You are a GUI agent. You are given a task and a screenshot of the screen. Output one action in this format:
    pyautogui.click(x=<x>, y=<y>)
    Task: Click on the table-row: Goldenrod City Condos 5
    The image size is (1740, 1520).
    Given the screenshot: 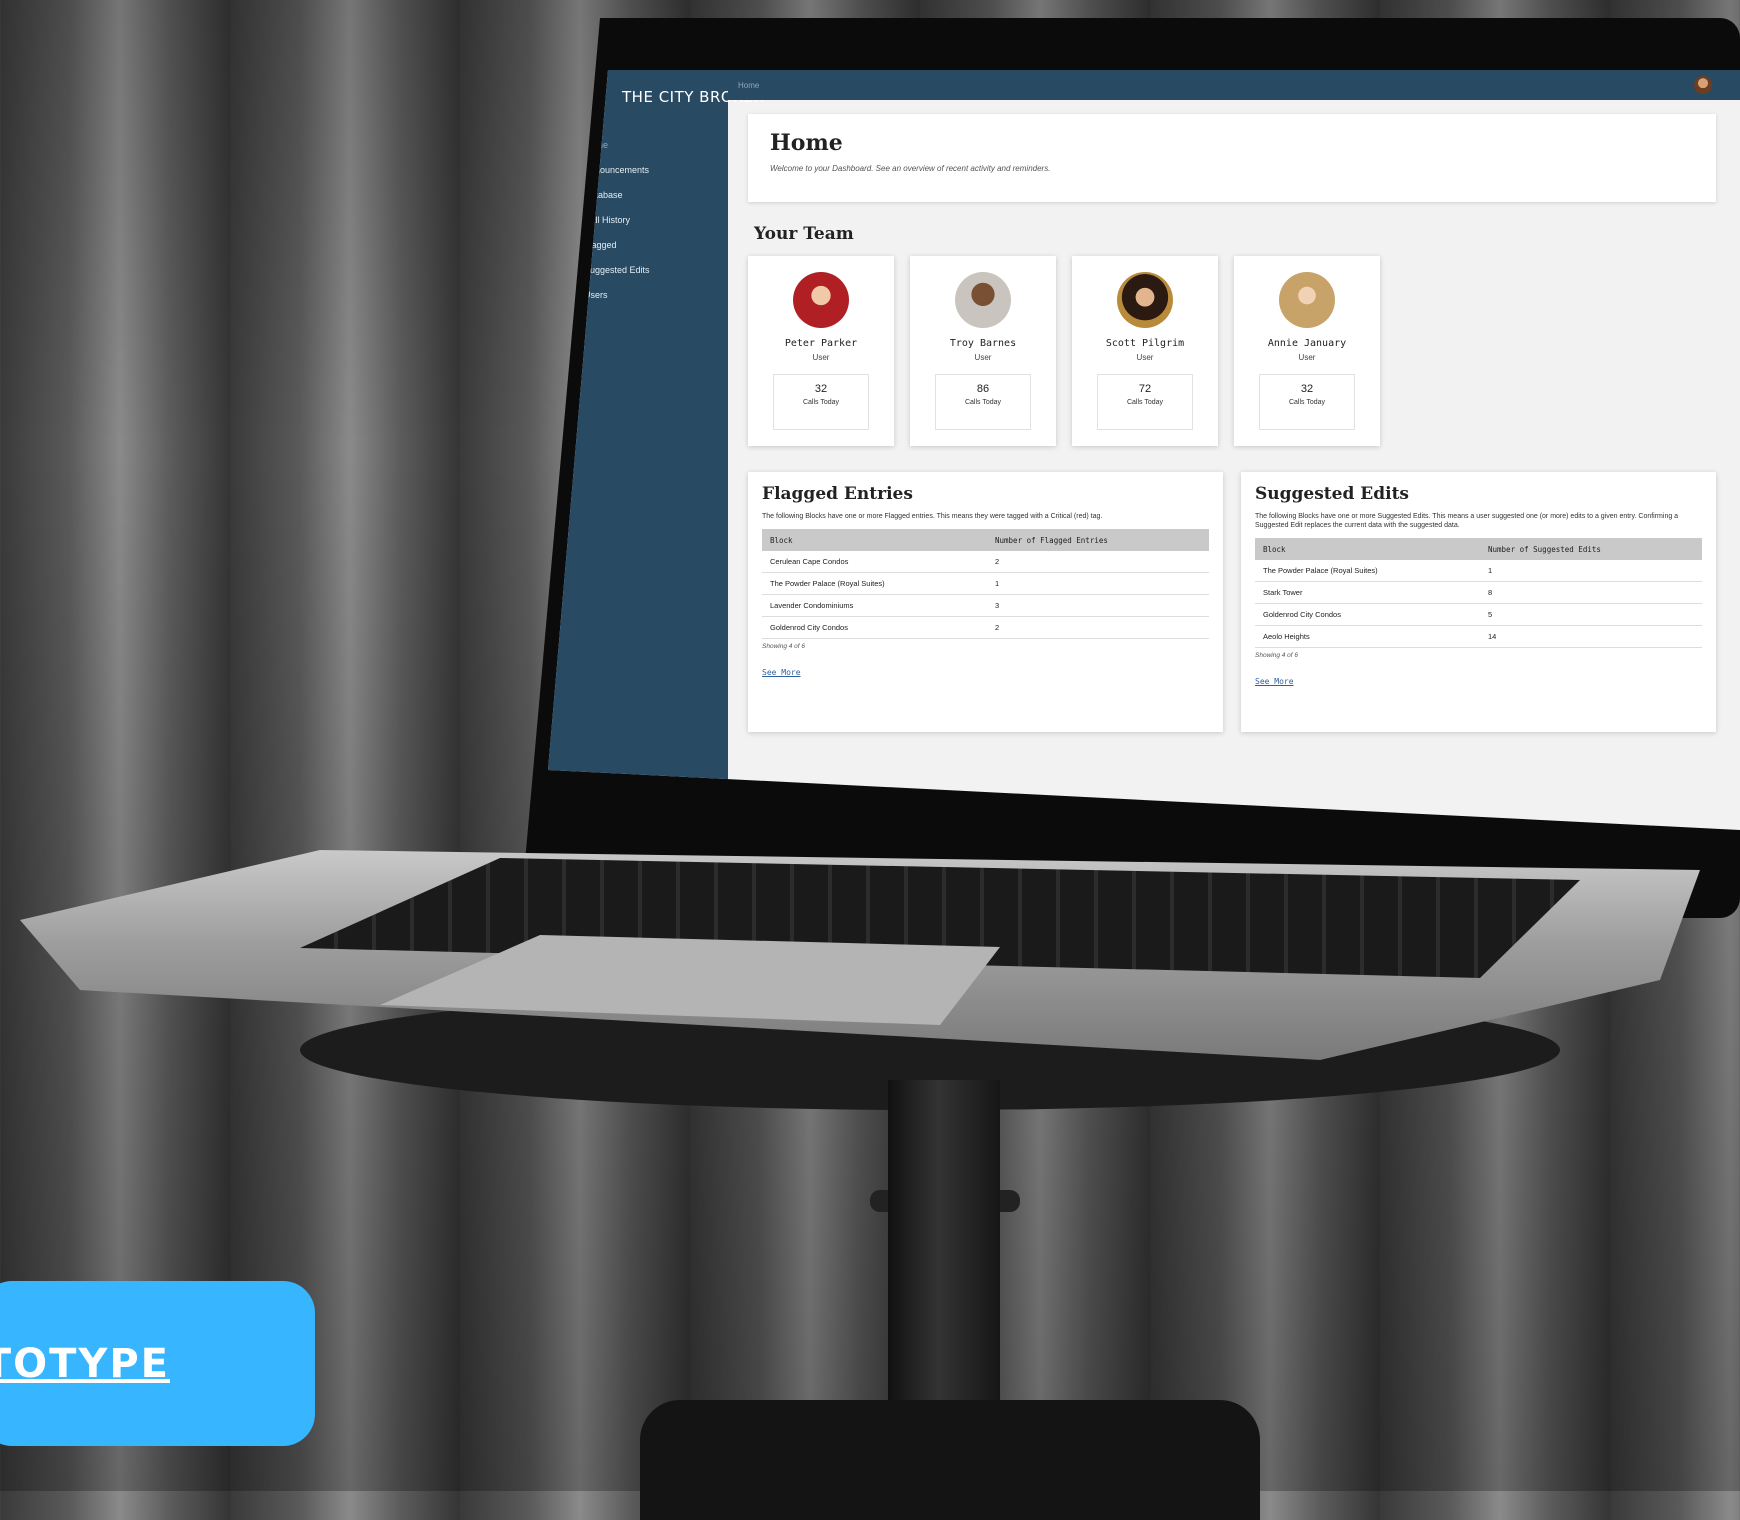 What is the action you would take?
    pyautogui.click(x=1478, y=615)
    